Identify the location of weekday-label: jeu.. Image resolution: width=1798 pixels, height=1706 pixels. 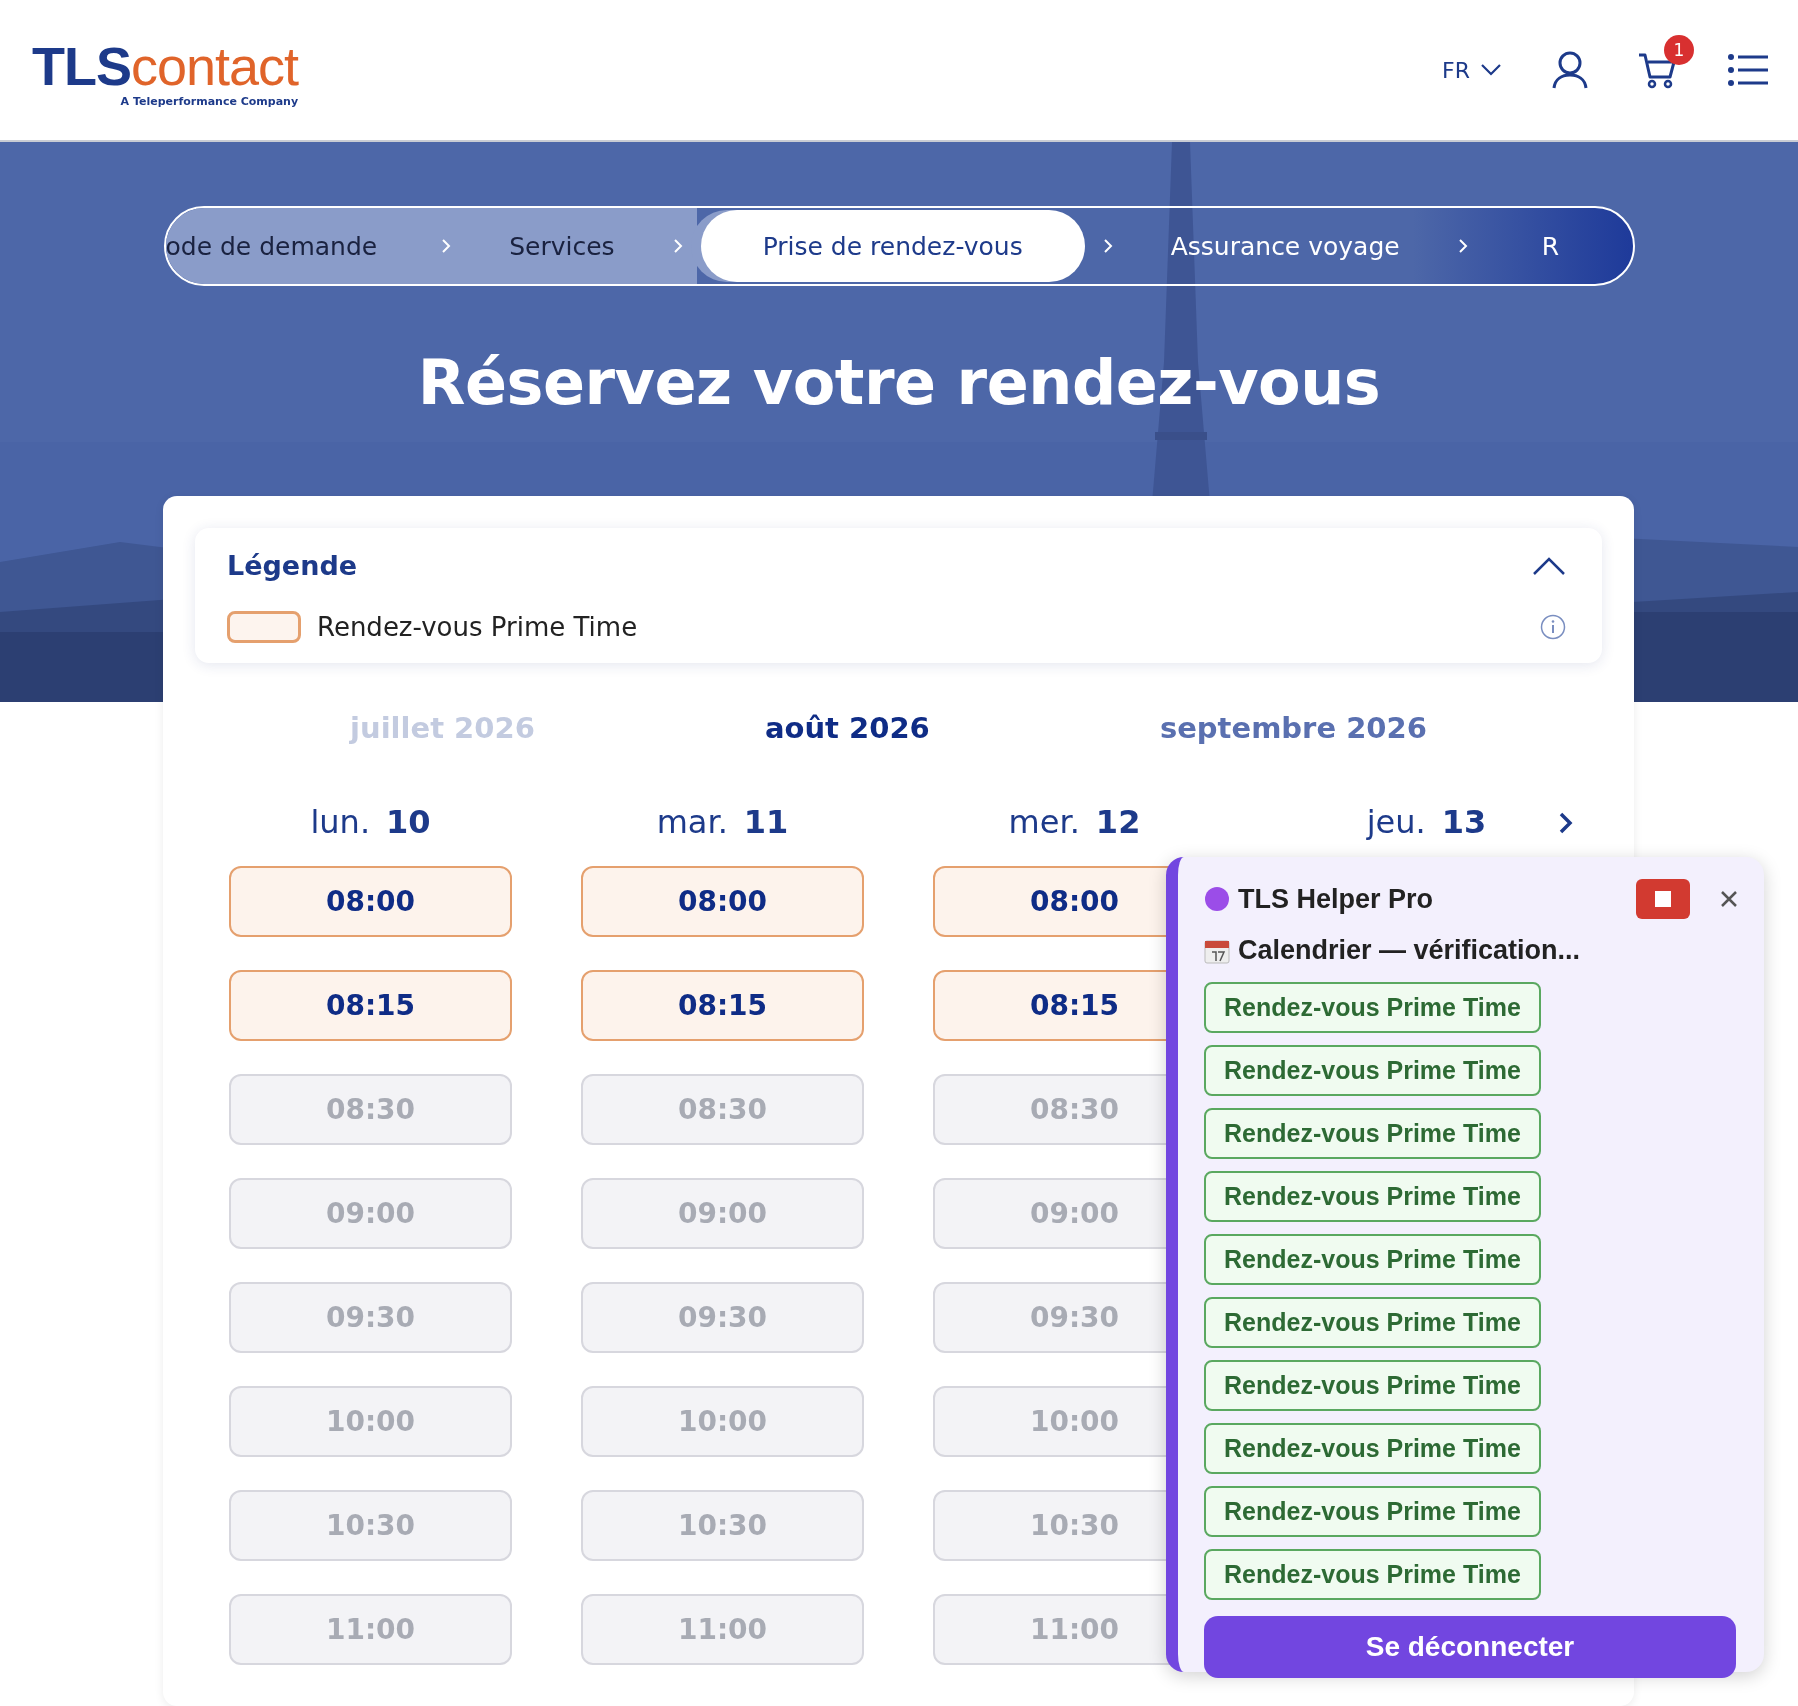
(1396, 822).